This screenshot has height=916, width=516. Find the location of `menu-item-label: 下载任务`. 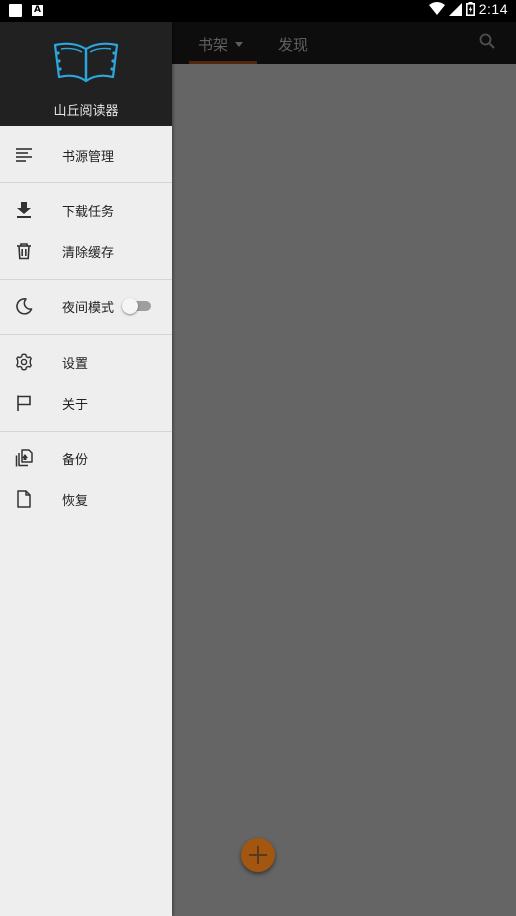

menu-item-label: 下载任务 is located at coordinates (88, 212).